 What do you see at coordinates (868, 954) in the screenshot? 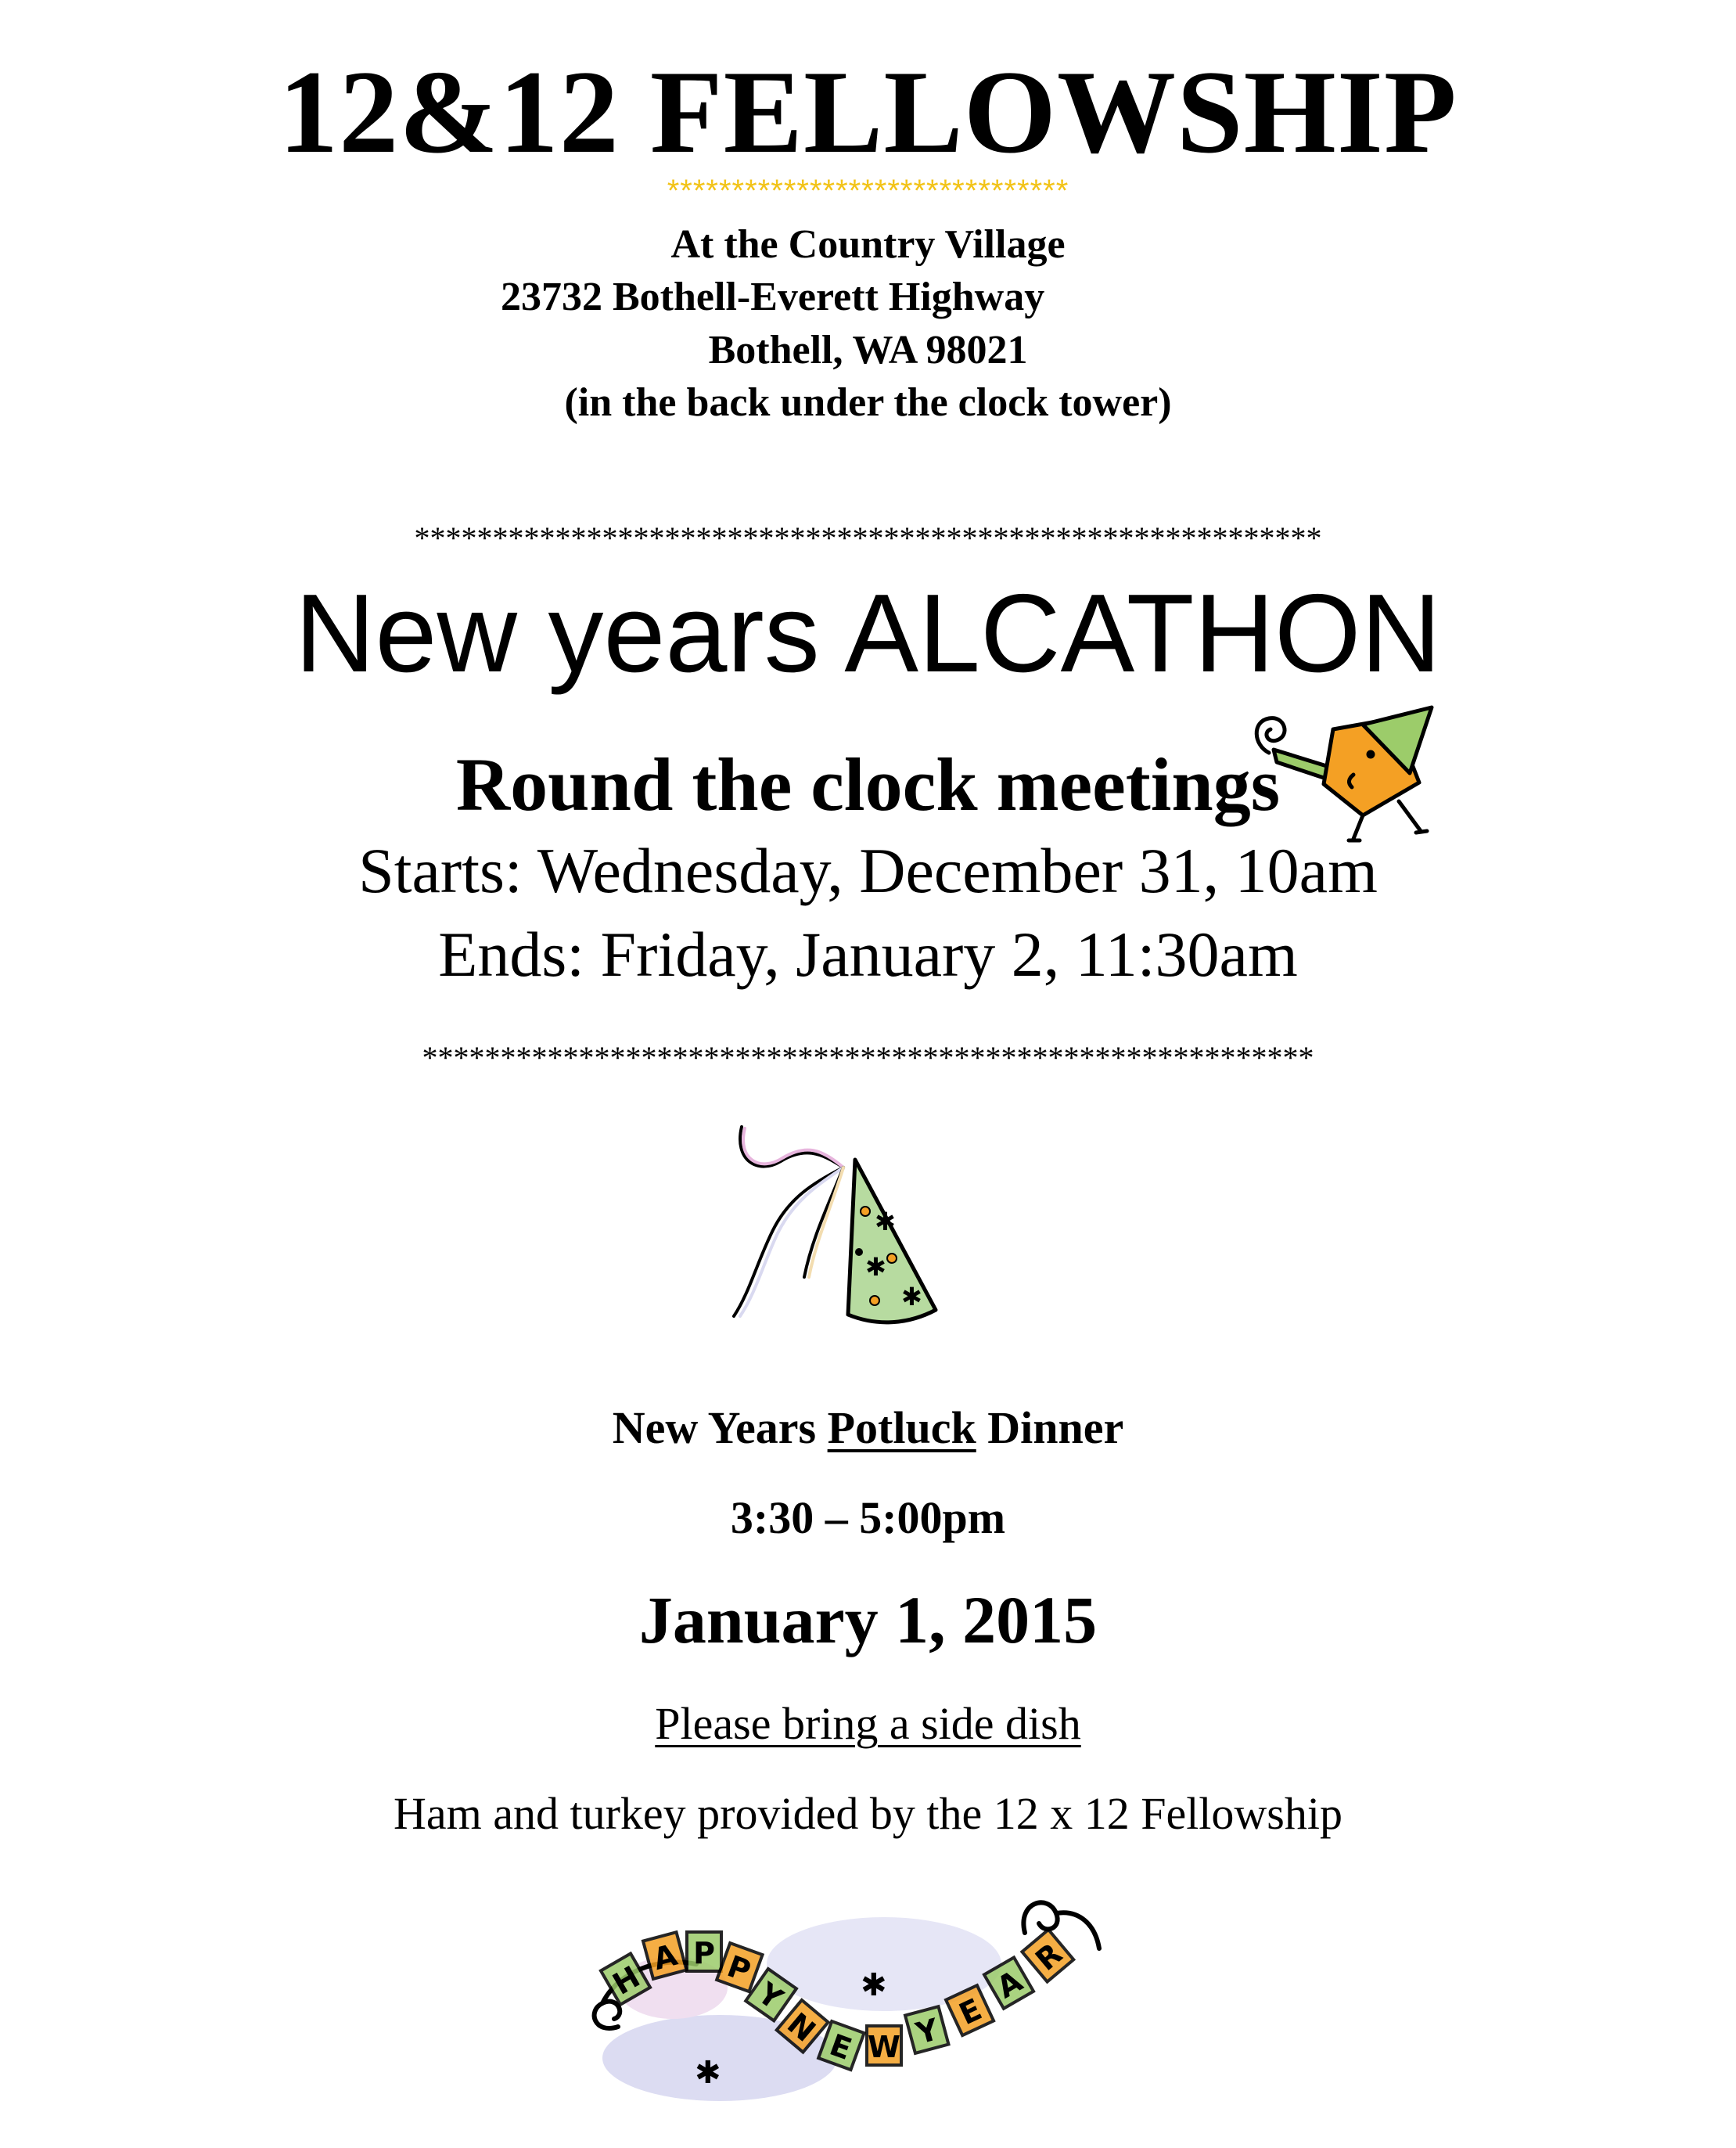
I see `event-end-time: Ends: Friday, January 2, 11:30am` at bounding box center [868, 954].